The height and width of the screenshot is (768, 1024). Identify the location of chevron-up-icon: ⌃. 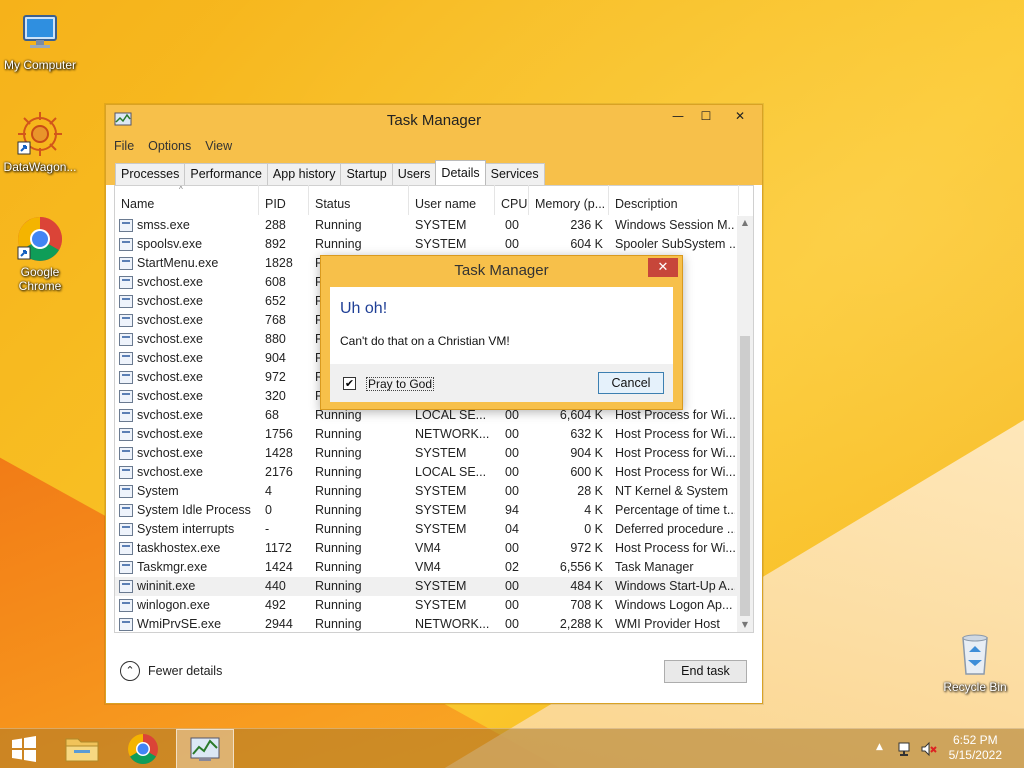
(130, 671).